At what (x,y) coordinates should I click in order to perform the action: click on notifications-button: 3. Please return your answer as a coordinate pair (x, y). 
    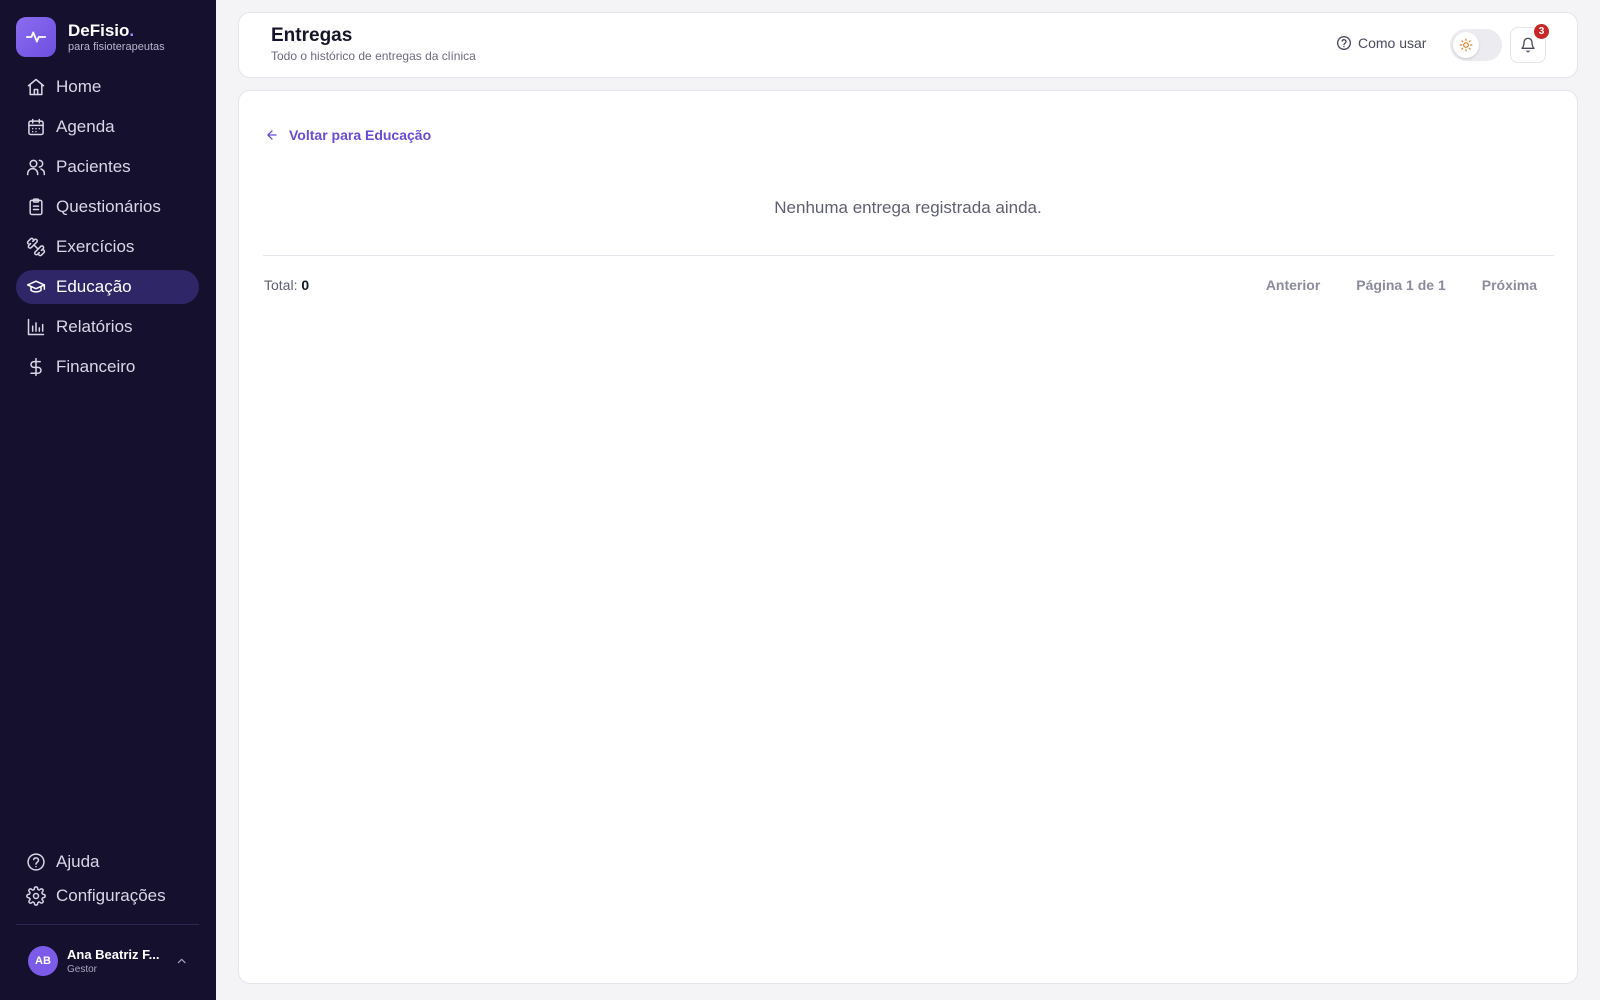
    Looking at the image, I should click on (1530, 43).